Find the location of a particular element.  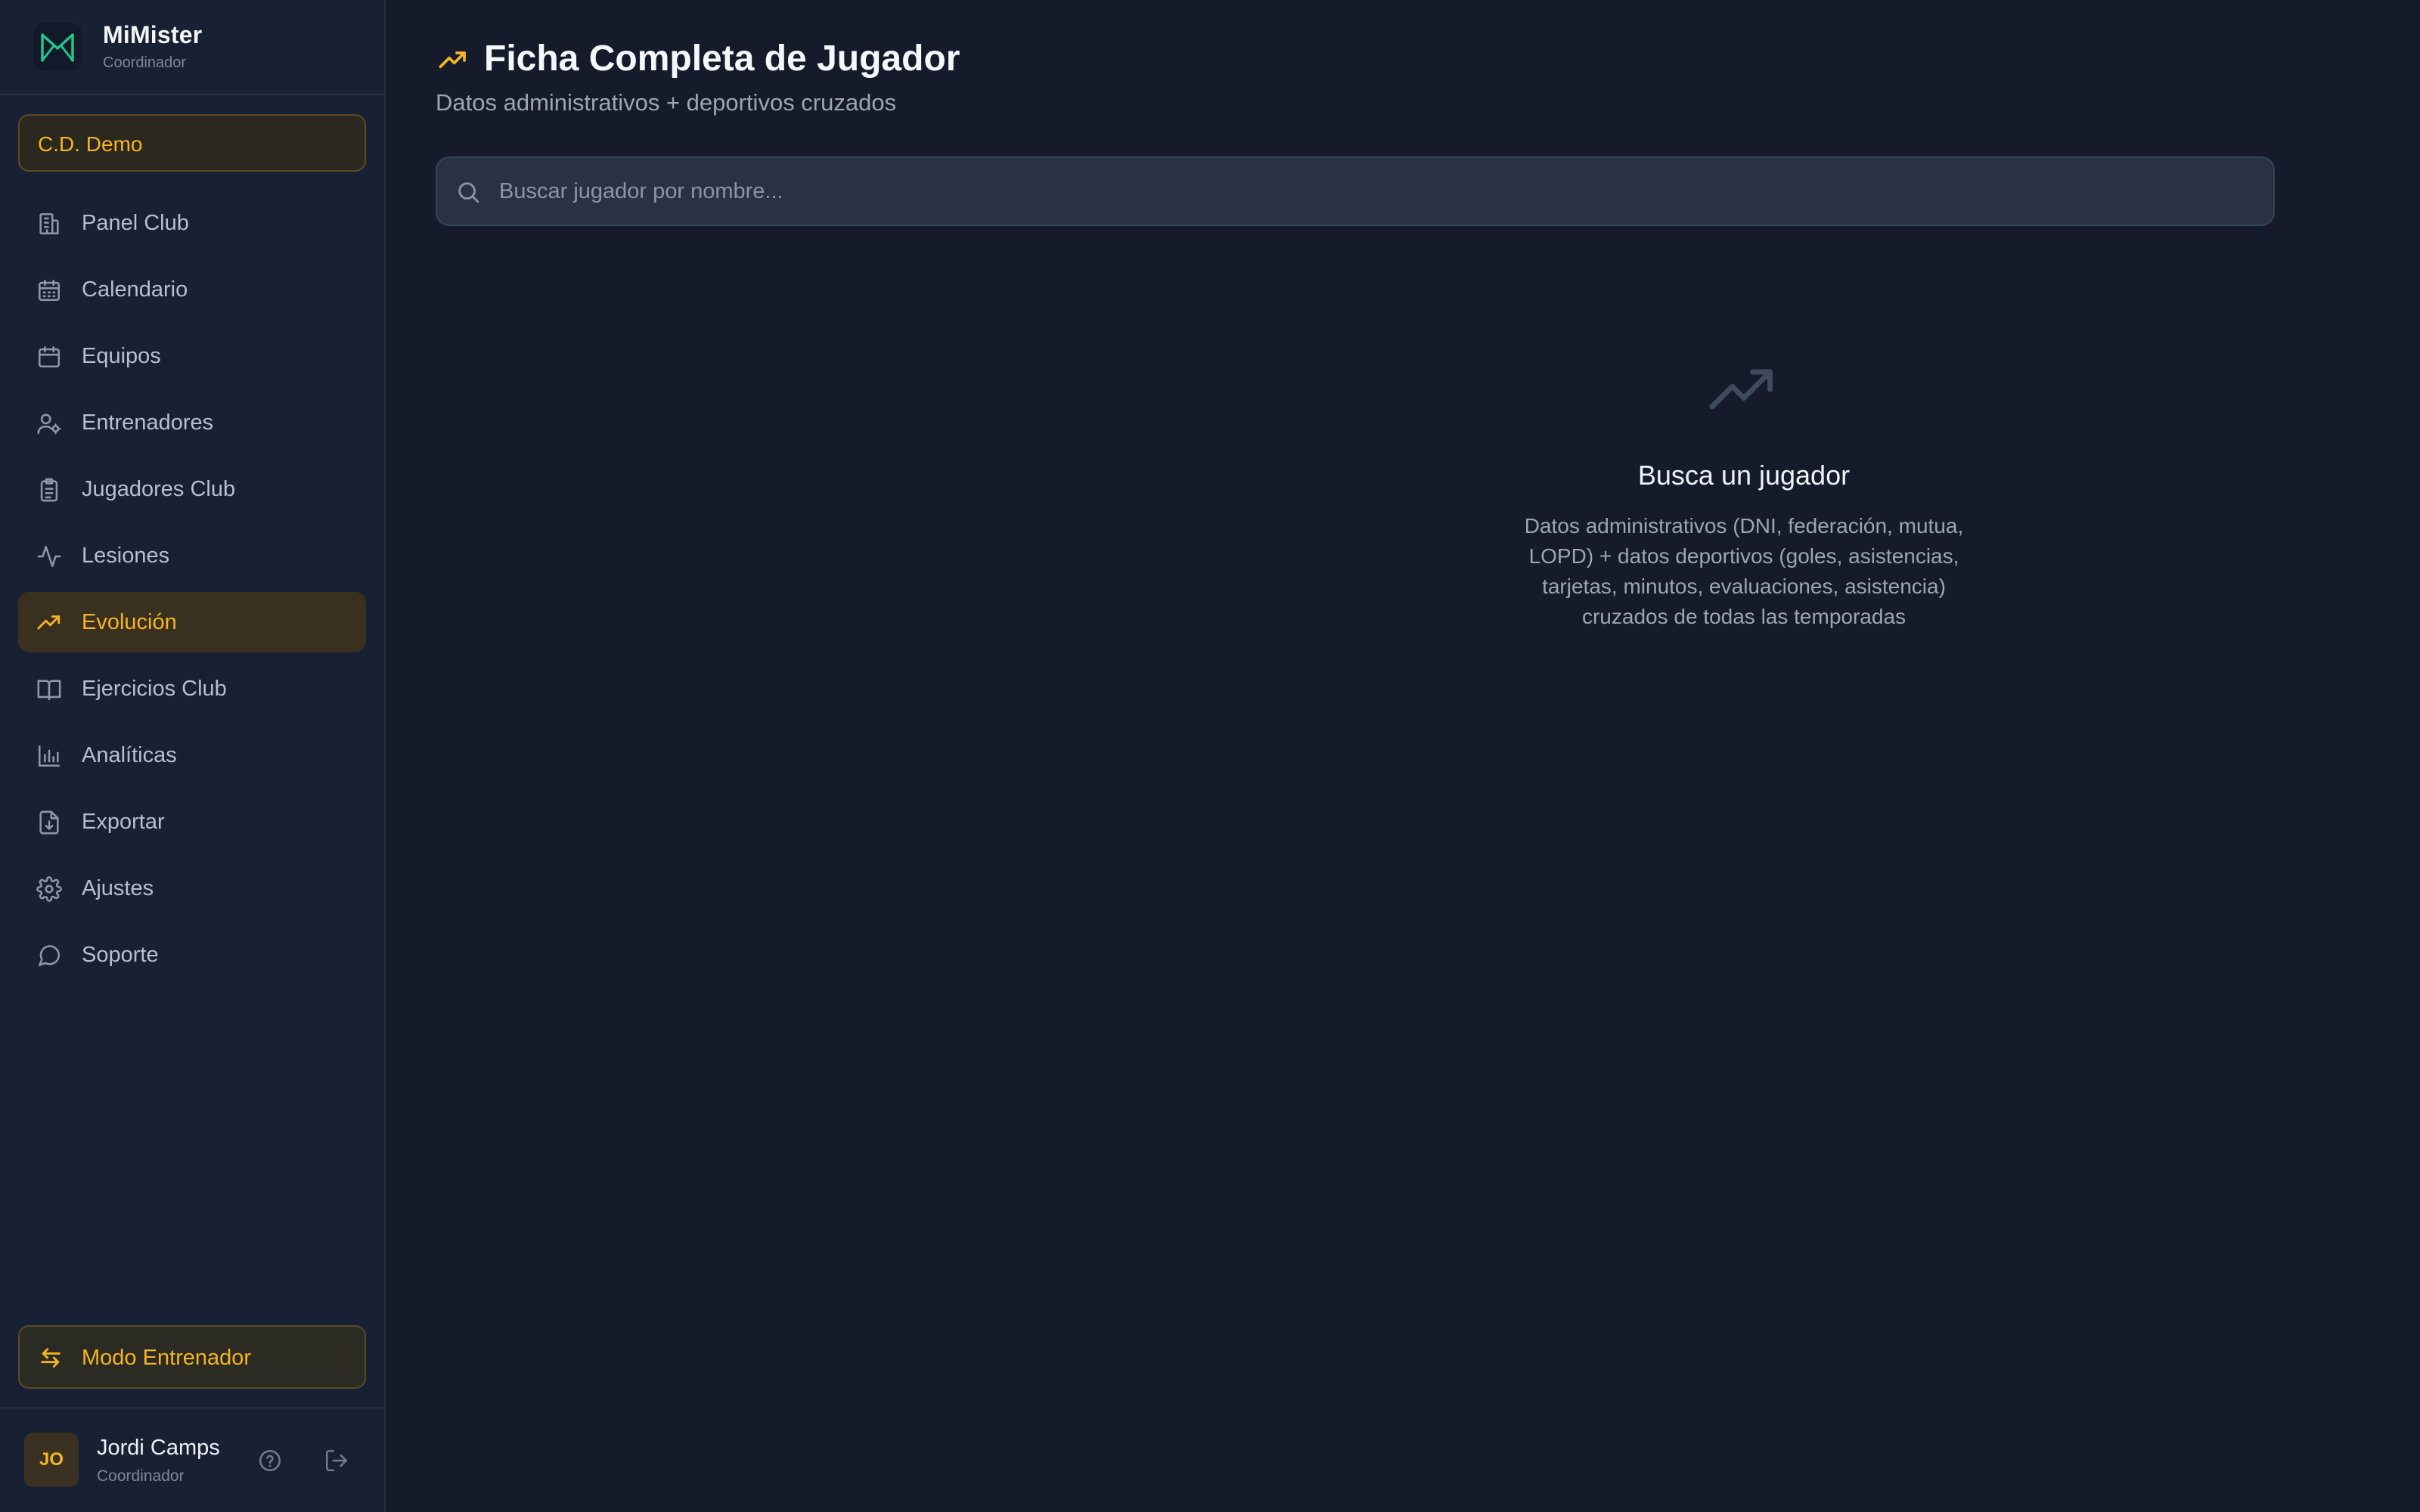

settings-icon is located at coordinates (49, 889).